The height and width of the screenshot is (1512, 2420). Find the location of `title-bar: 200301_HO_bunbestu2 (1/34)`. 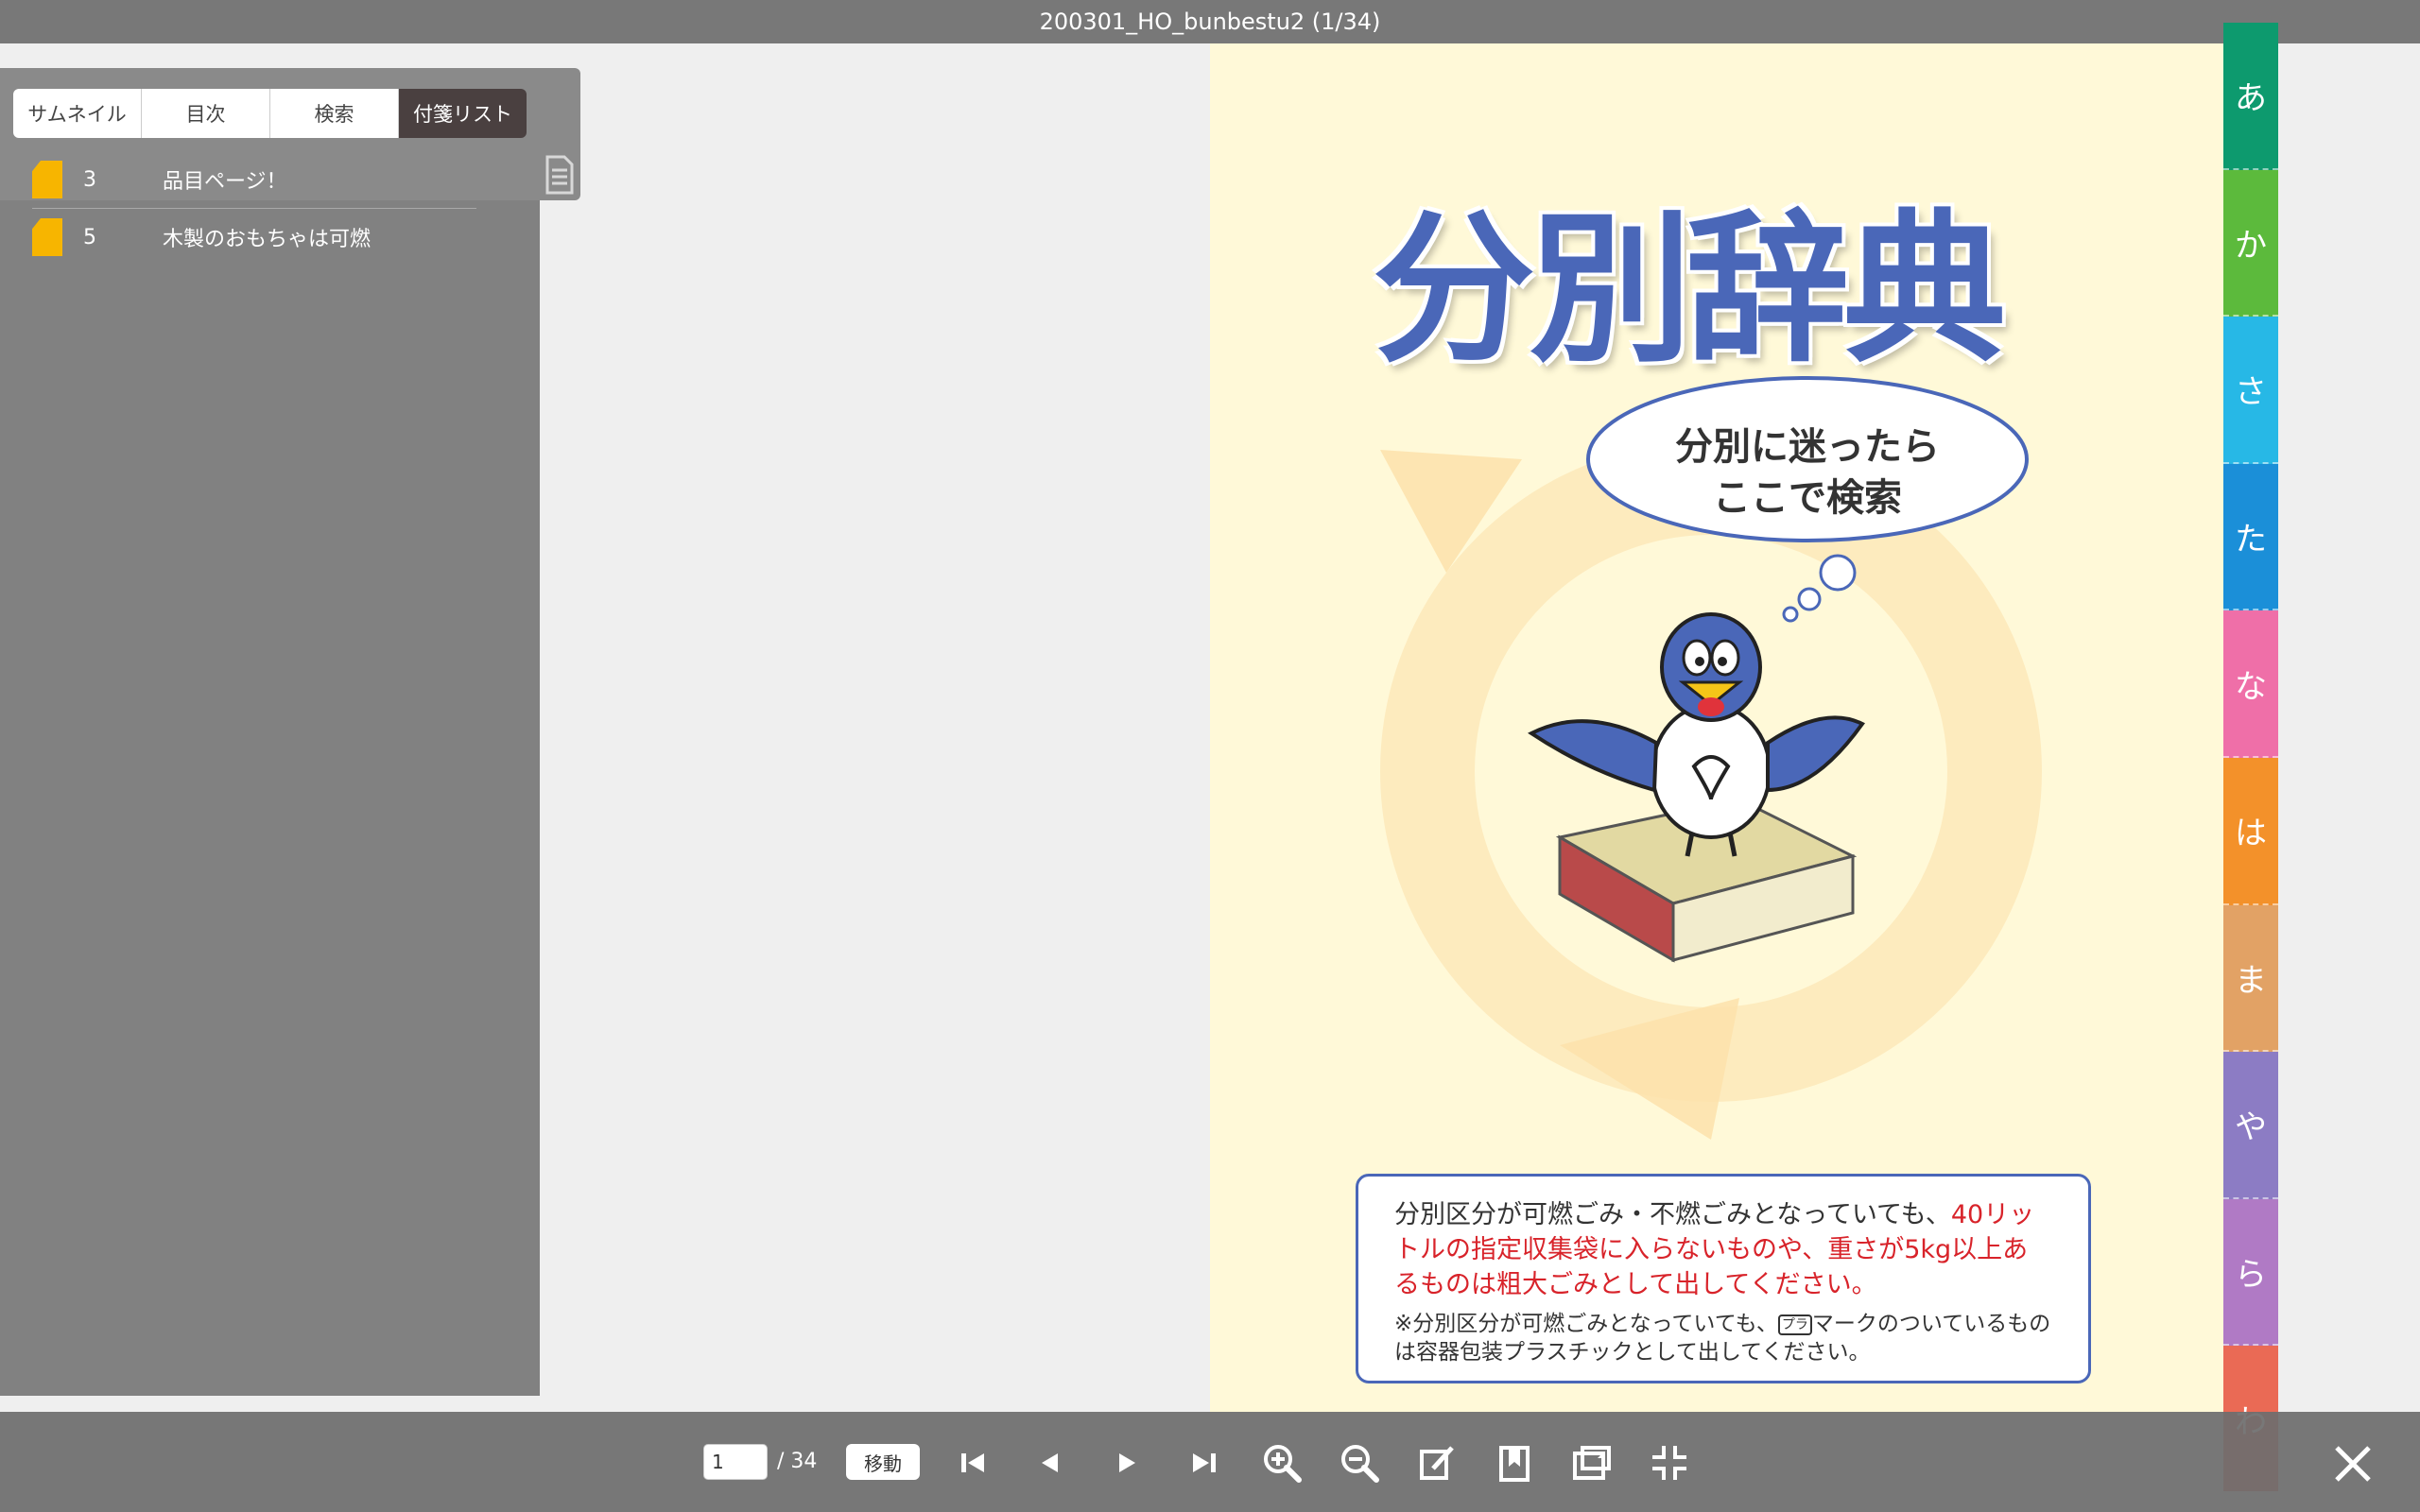

title-bar: 200301_HO_bunbestu2 (1/34) is located at coordinates (1210, 21).